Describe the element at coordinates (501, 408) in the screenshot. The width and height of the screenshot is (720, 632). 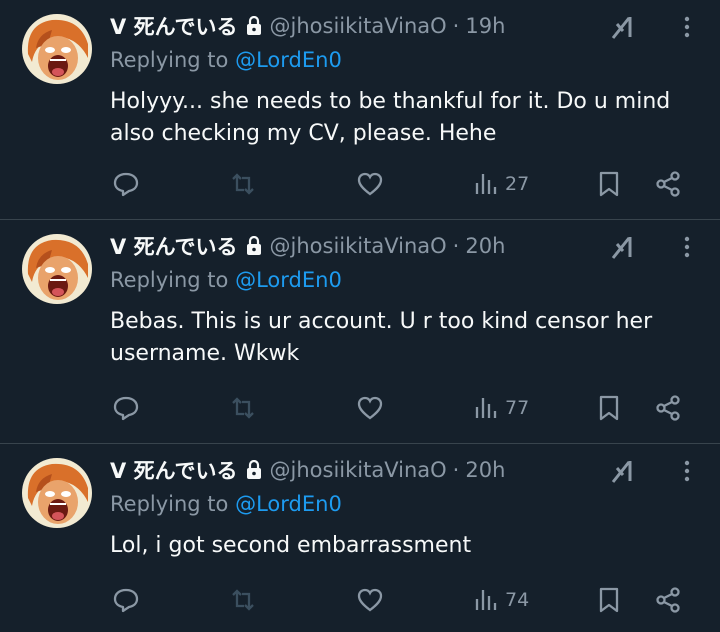
I see `views-button: 77` at that location.